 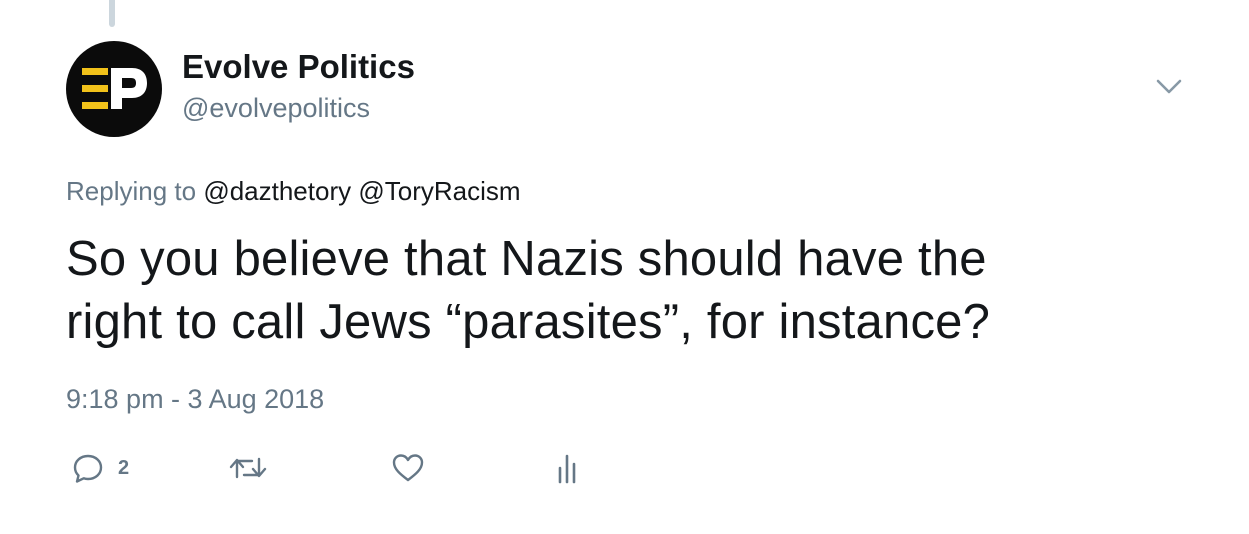 What do you see at coordinates (277, 191) in the screenshot?
I see `mention-link: @dazthetory` at bounding box center [277, 191].